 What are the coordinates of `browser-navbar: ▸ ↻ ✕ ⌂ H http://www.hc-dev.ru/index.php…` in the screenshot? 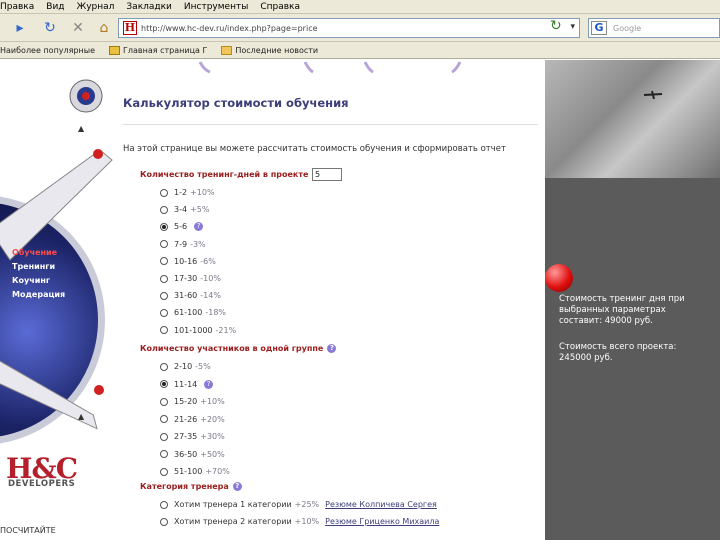 It's located at (360, 28).